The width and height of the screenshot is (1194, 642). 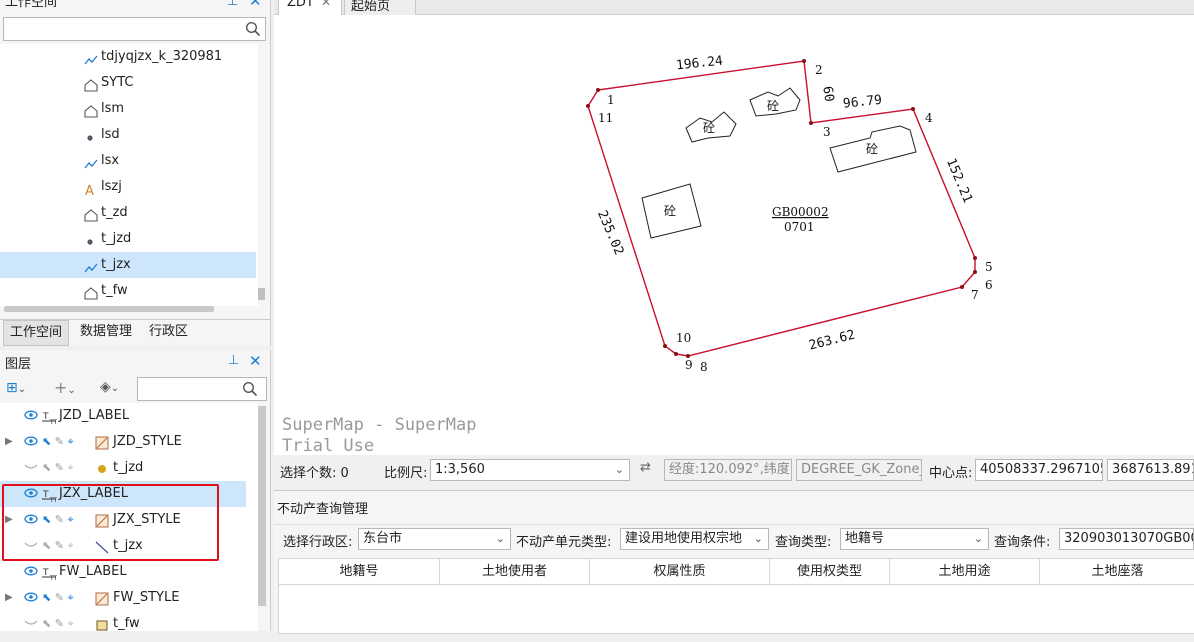 What do you see at coordinates (530, 470) in the screenshot?
I see `scale-select: 1:3,560 ⌄` at bounding box center [530, 470].